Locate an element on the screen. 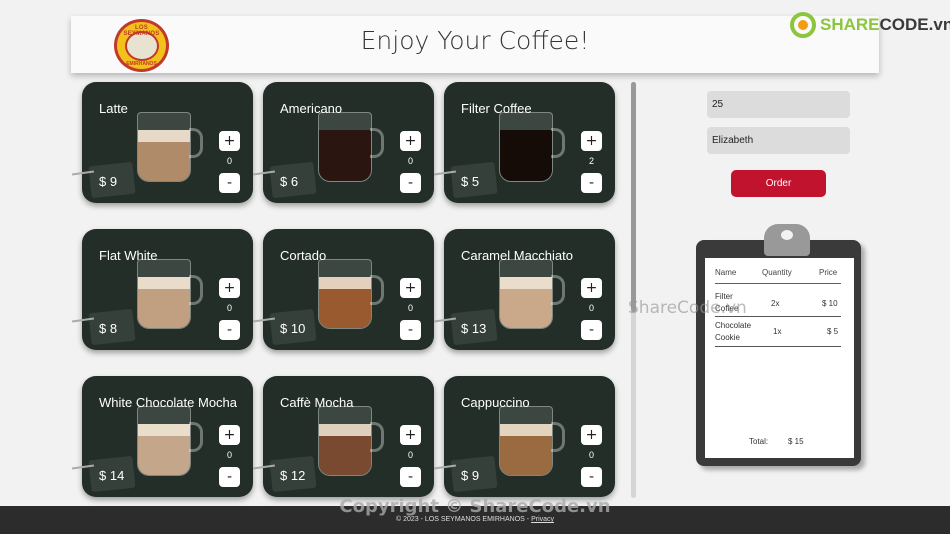 The image size is (950, 534). receipt-row-name: Chocolate Cookie is located at coordinates (733, 331).